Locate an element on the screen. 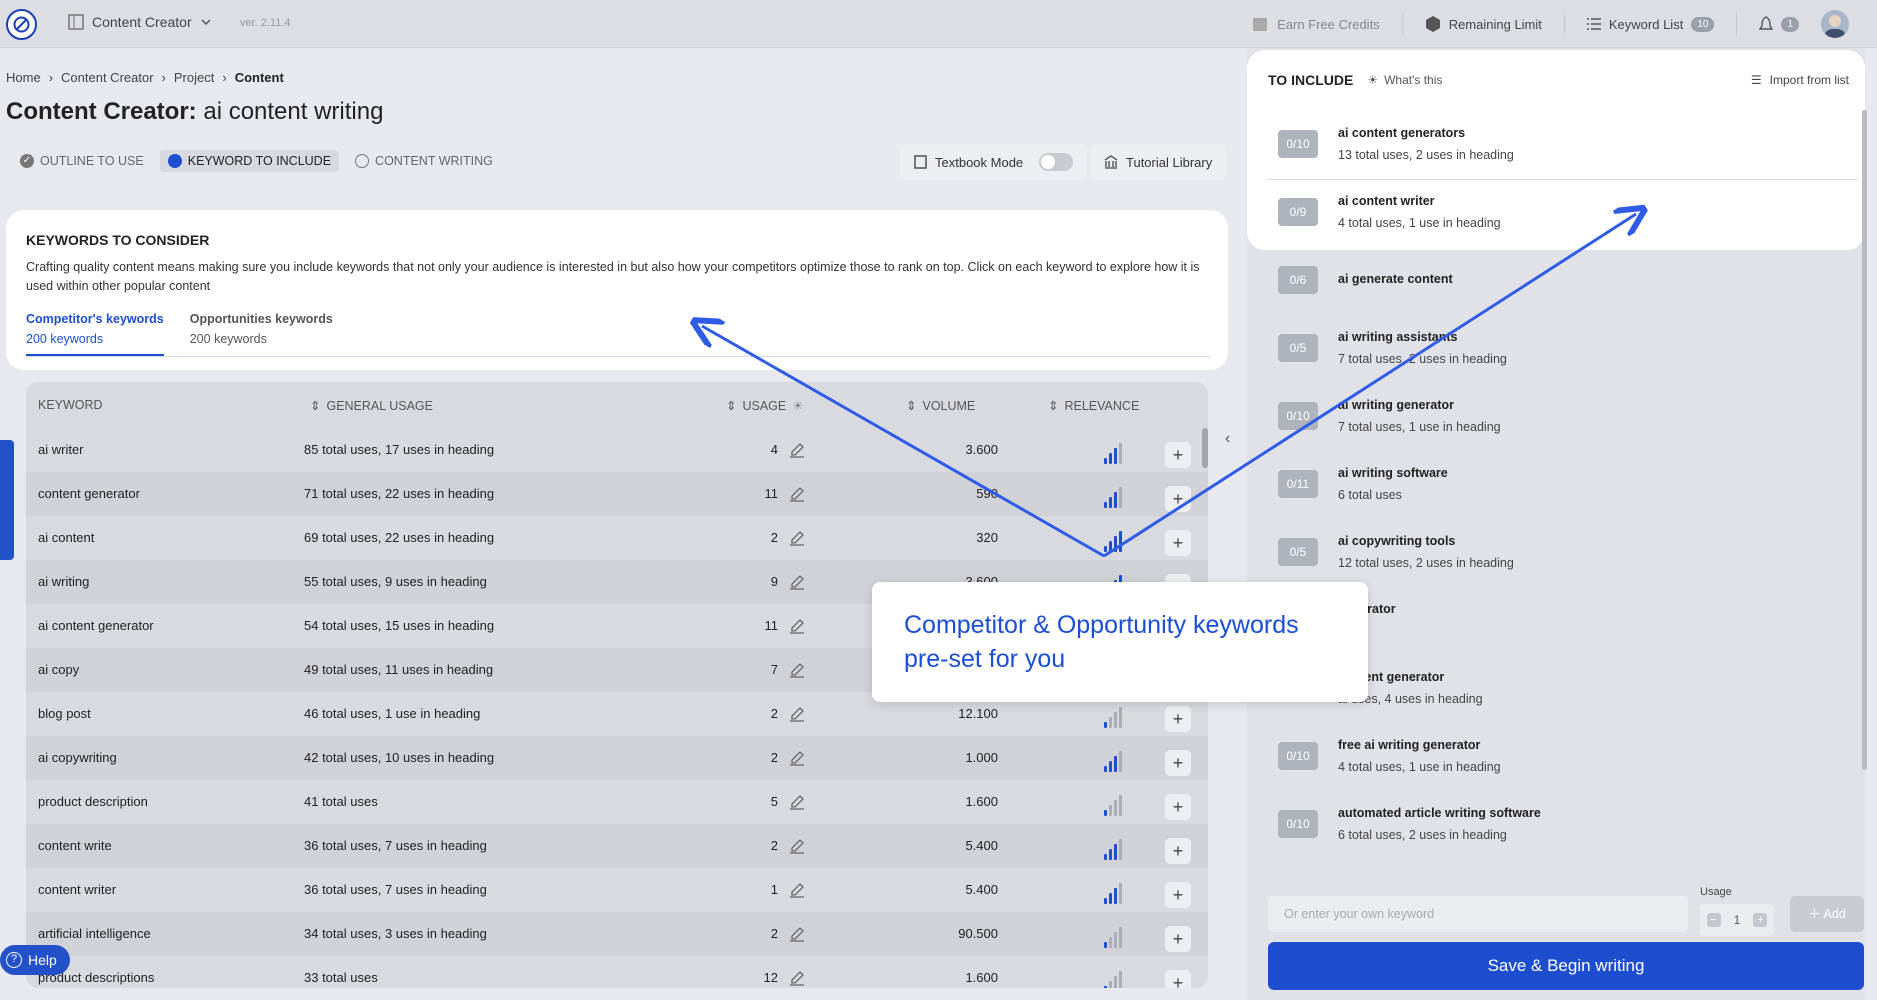 Image resolution: width=1877 pixels, height=1000 pixels. tab-opportunities-keywords: Opportunities keywords 200 keywords is located at coordinates (261, 334).